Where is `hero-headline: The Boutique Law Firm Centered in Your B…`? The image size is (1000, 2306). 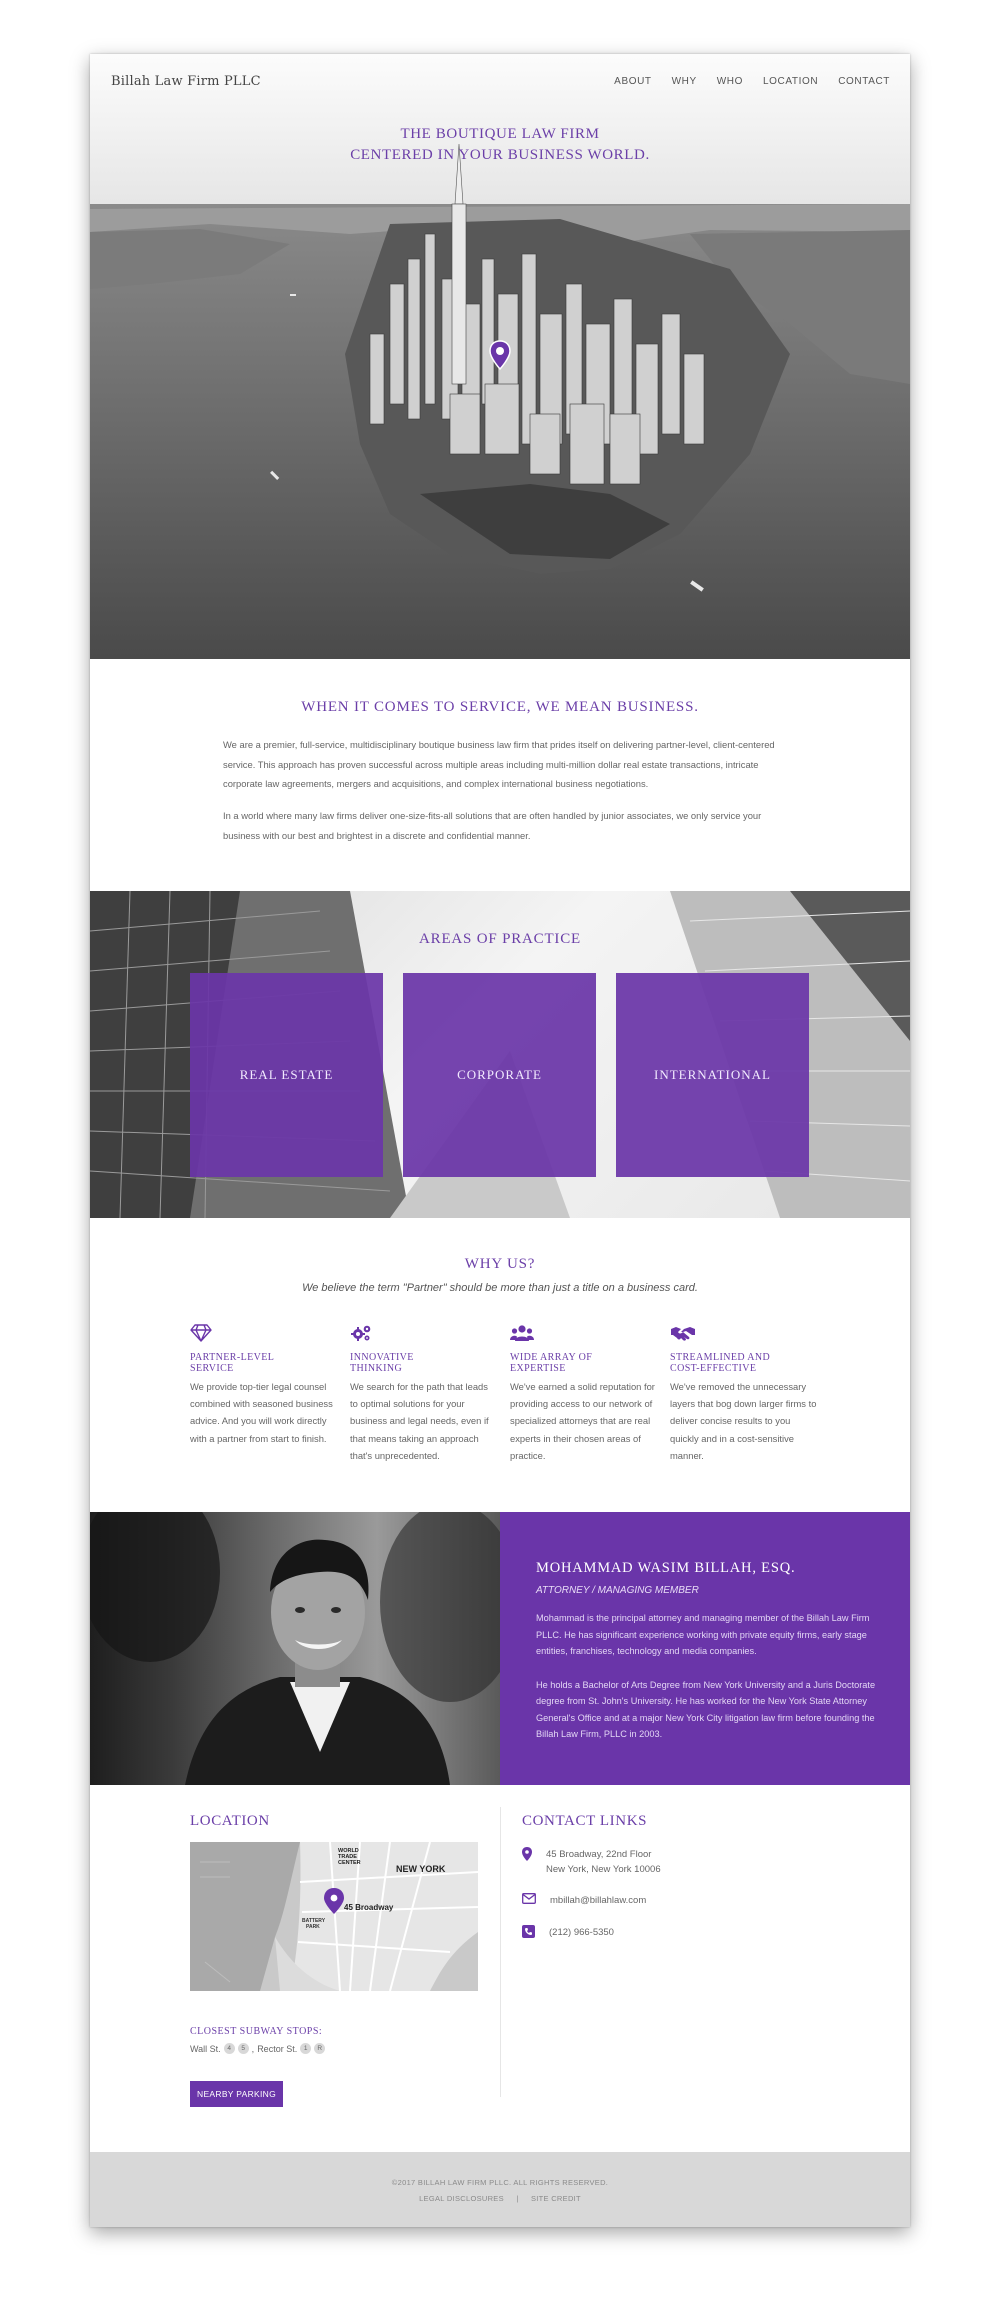 hero-headline: The Boutique Law Firm Centered in Your B… is located at coordinates (500, 145).